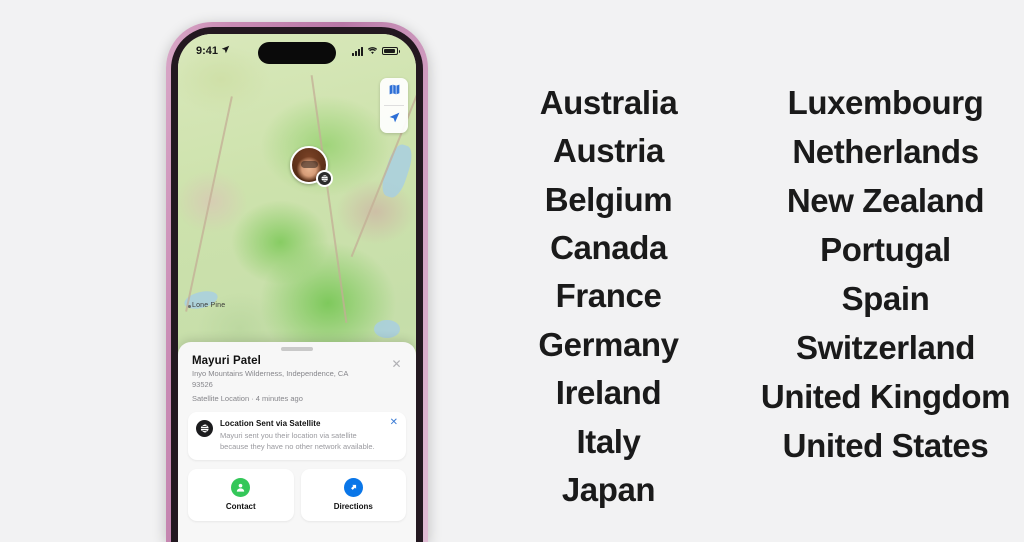 Image resolution: width=1024 pixels, height=542 pixels. Describe the element at coordinates (608, 296) in the screenshot. I see `country-item: France` at that location.